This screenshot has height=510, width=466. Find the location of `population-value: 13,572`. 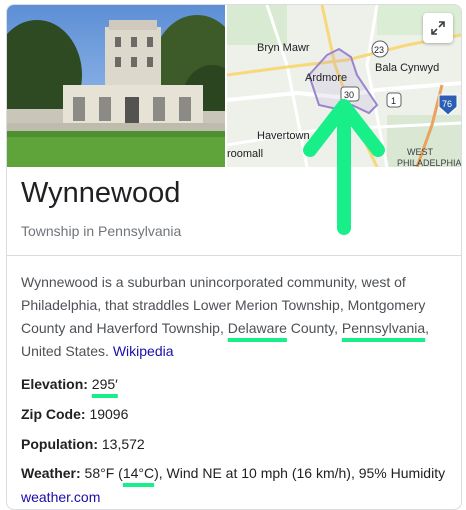

population-value: 13,572 is located at coordinates (123, 444).